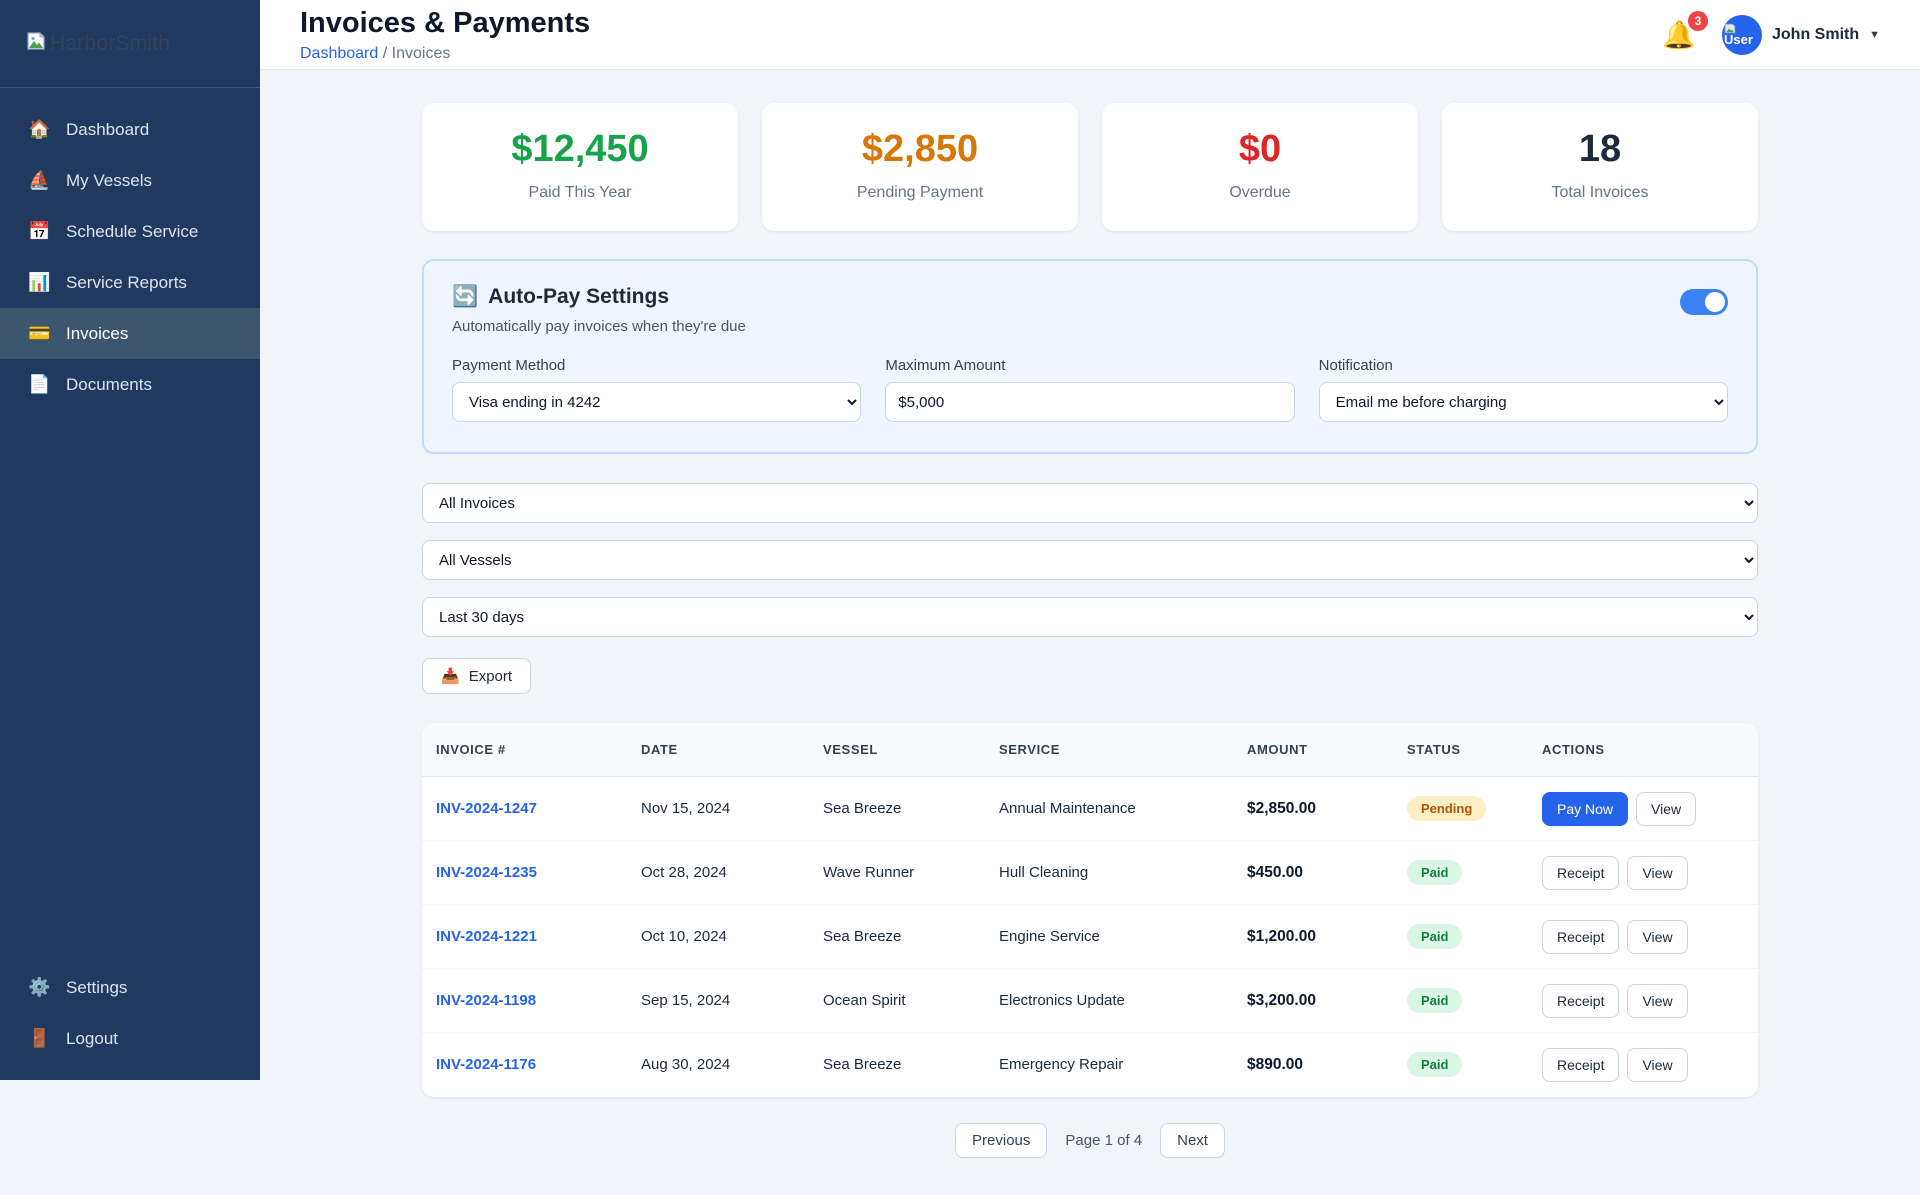 The image size is (1920, 1195). What do you see at coordinates (421, 53) in the screenshot?
I see `breadcrumb-current: Invoices` at bounding box center [421, 53].